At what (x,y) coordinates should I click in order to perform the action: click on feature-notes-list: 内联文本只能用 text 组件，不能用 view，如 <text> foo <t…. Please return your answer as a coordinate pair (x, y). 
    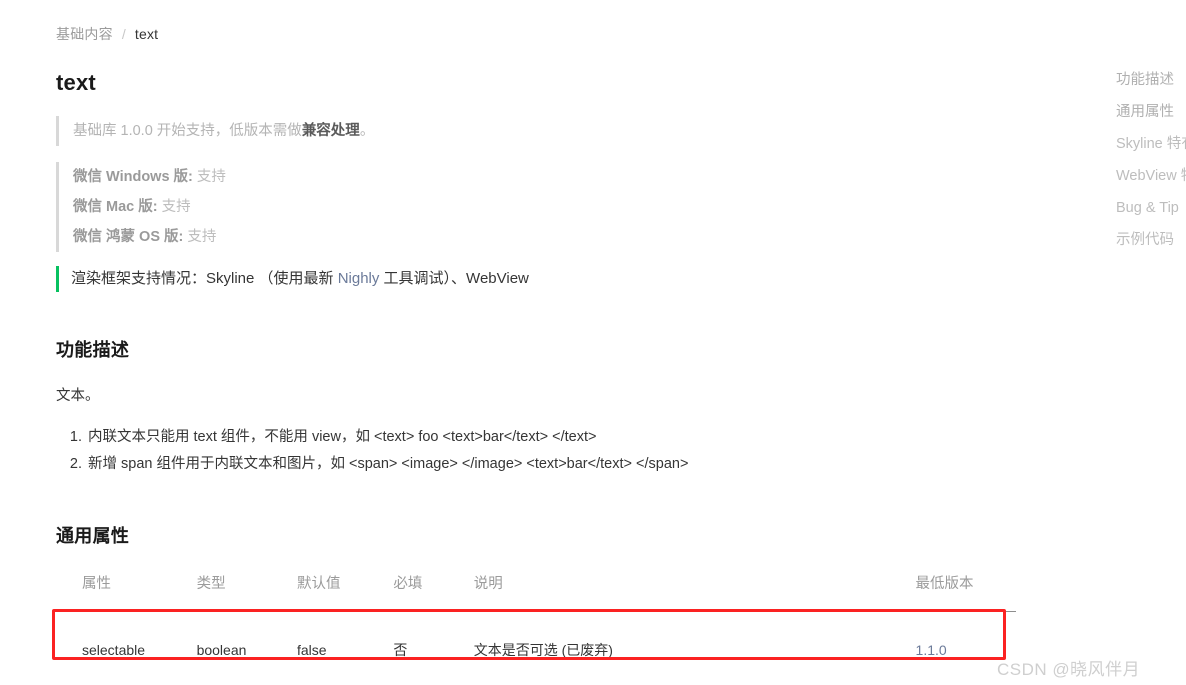
    Looking at the image, I should click on (536, 451).